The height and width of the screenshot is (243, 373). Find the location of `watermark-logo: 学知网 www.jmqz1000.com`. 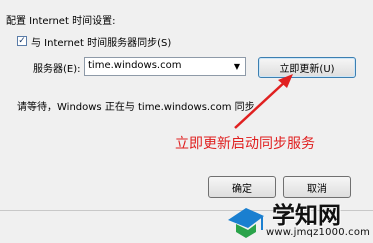

watermark-logo: 学知网 www.jmqz1000.com is located at coordinates (297, 219).